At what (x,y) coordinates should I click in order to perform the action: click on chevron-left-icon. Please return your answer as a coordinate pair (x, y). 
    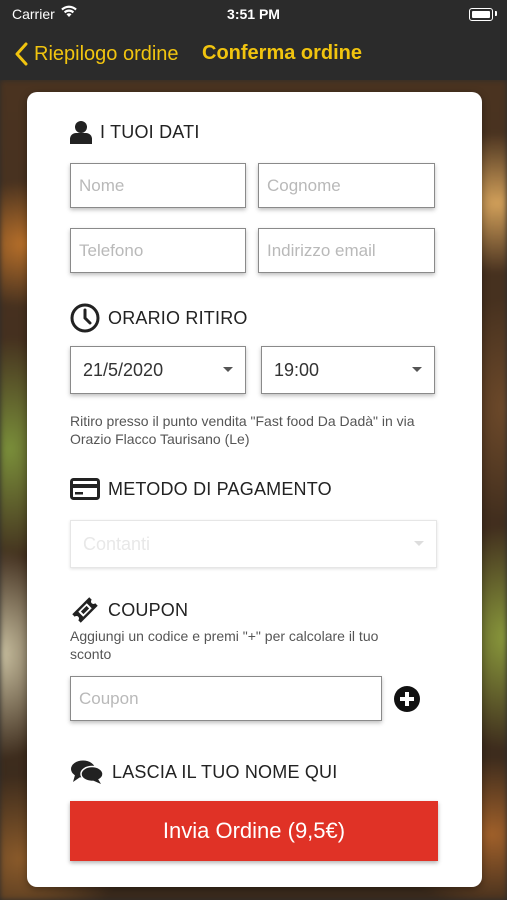
    Looking at the image, I should click on (21, 54).